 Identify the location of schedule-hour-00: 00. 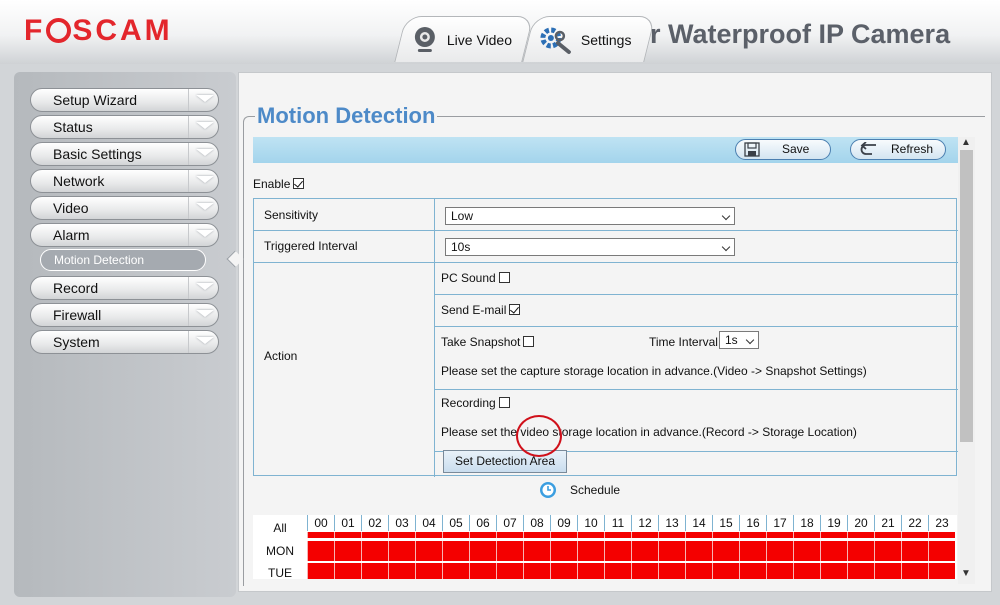
(320, 523).